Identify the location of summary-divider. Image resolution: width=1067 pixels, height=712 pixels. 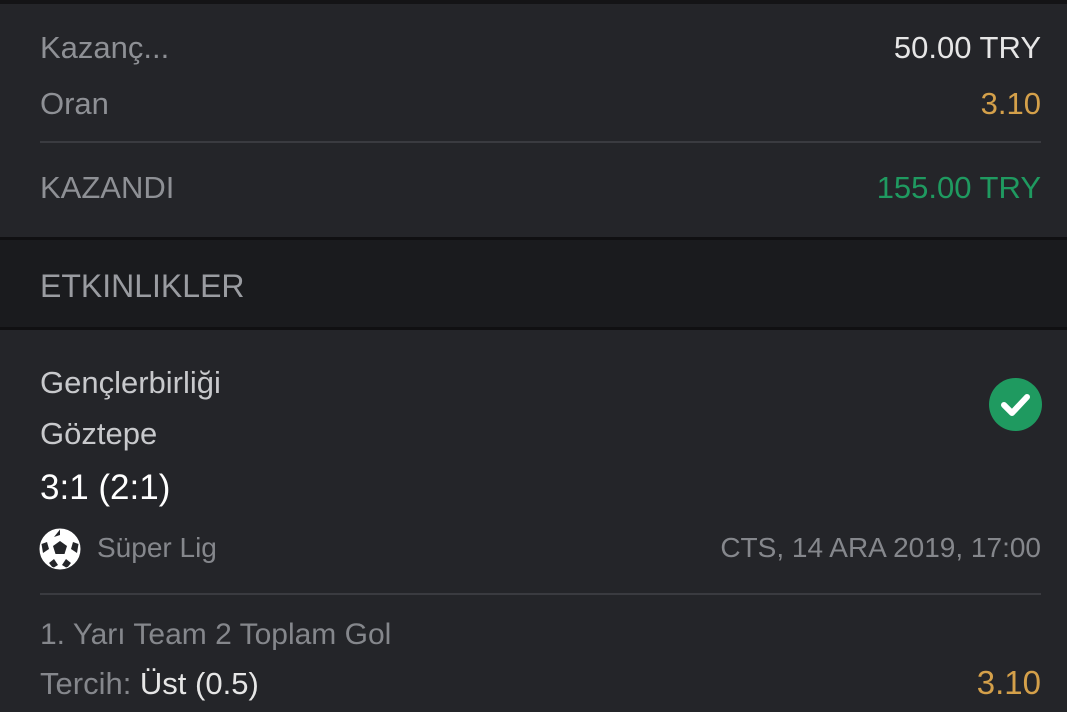
(540, 142).